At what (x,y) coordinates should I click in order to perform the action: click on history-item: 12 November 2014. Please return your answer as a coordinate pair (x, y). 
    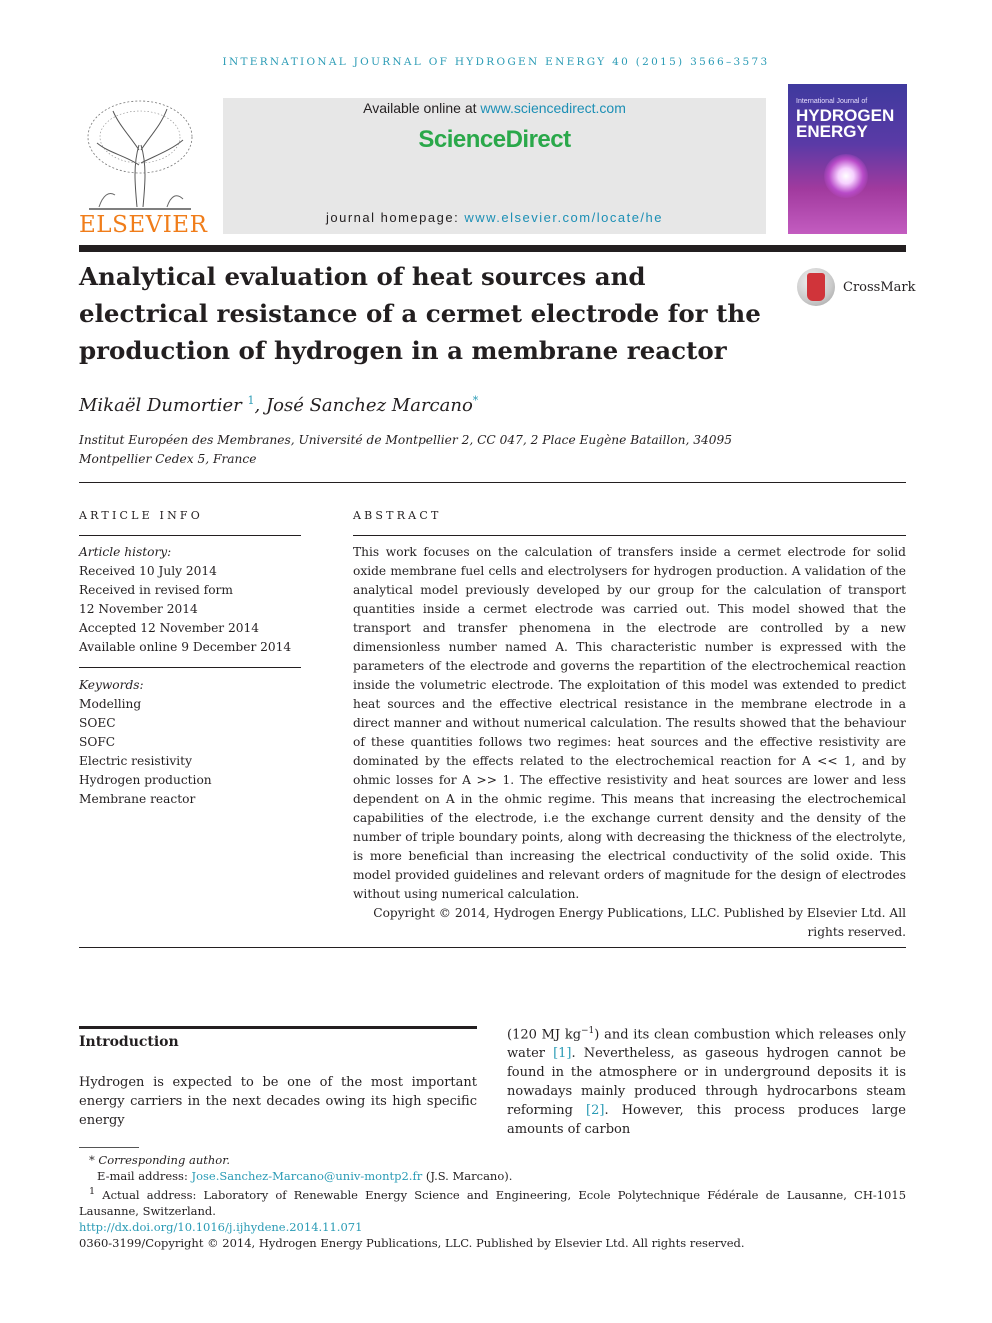
    Looking at the image, I should click on (138, 609).